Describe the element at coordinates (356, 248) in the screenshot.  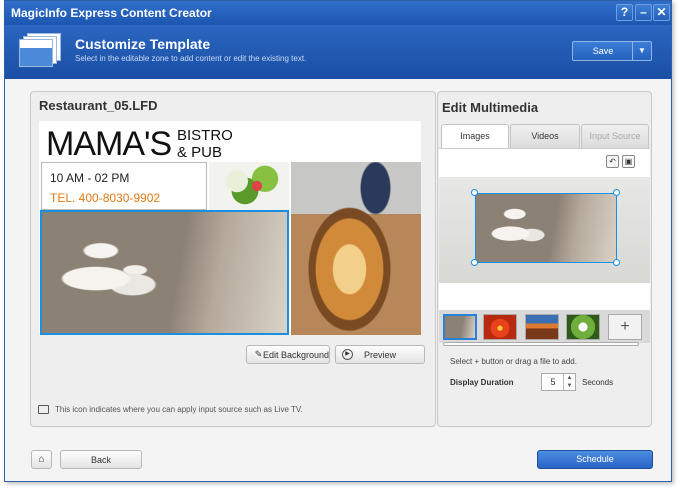
I see `pizza-image-zone` at that location.